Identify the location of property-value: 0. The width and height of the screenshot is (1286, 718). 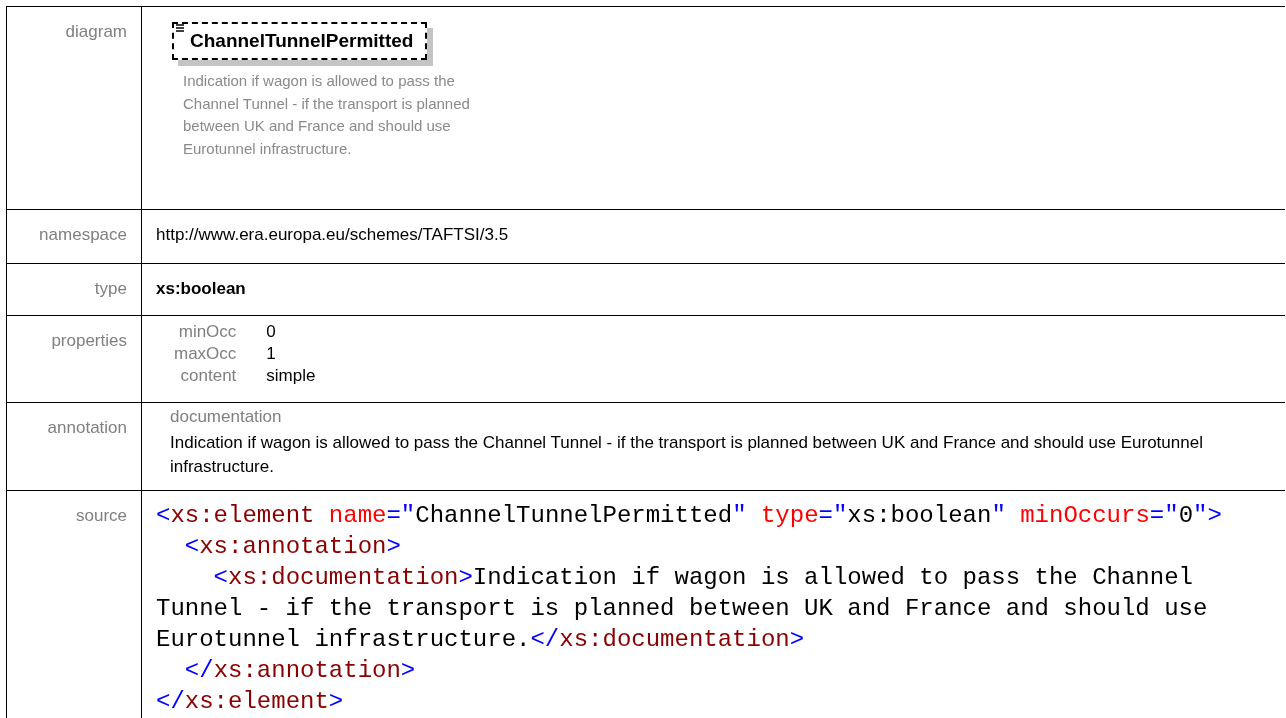
(271, 332).